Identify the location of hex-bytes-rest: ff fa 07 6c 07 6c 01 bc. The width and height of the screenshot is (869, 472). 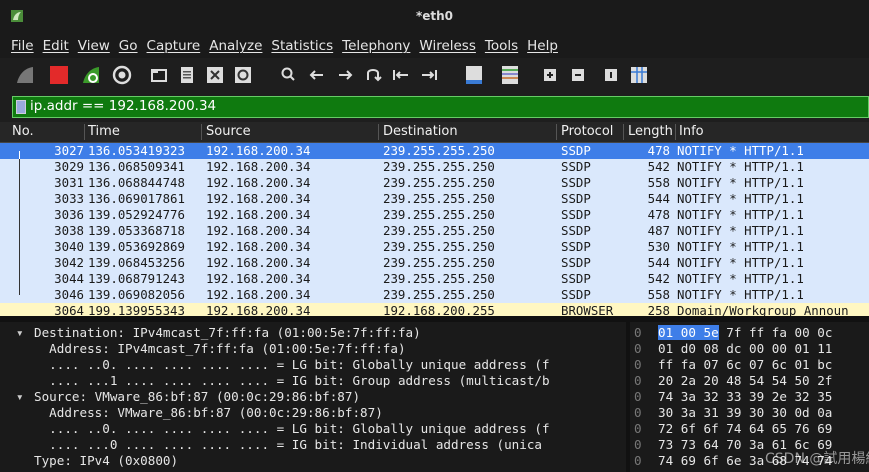
(745, 364).